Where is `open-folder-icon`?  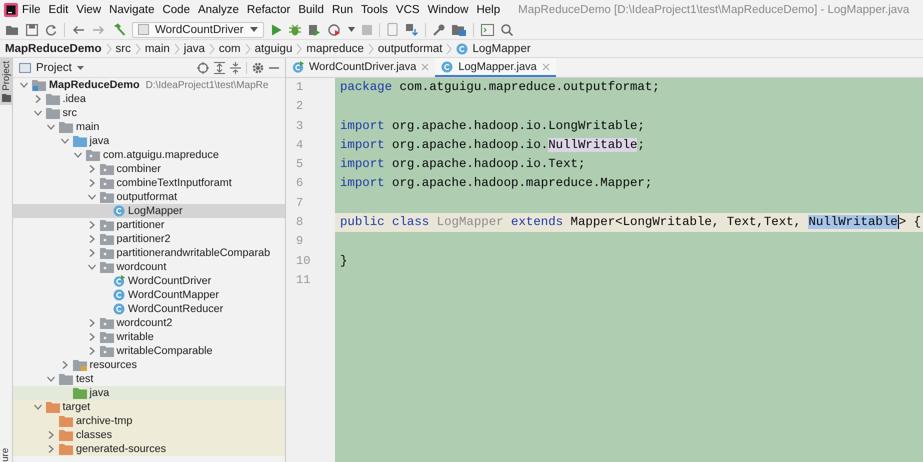
open-folder-icon is located at coordinates (12, 30).